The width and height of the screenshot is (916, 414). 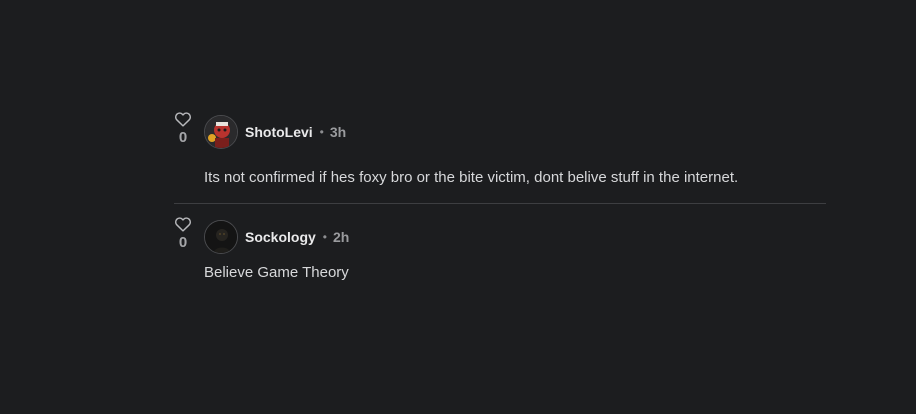 I want to click on comment-header: ShotoLevi • 3h, so click(x=275, y=132).